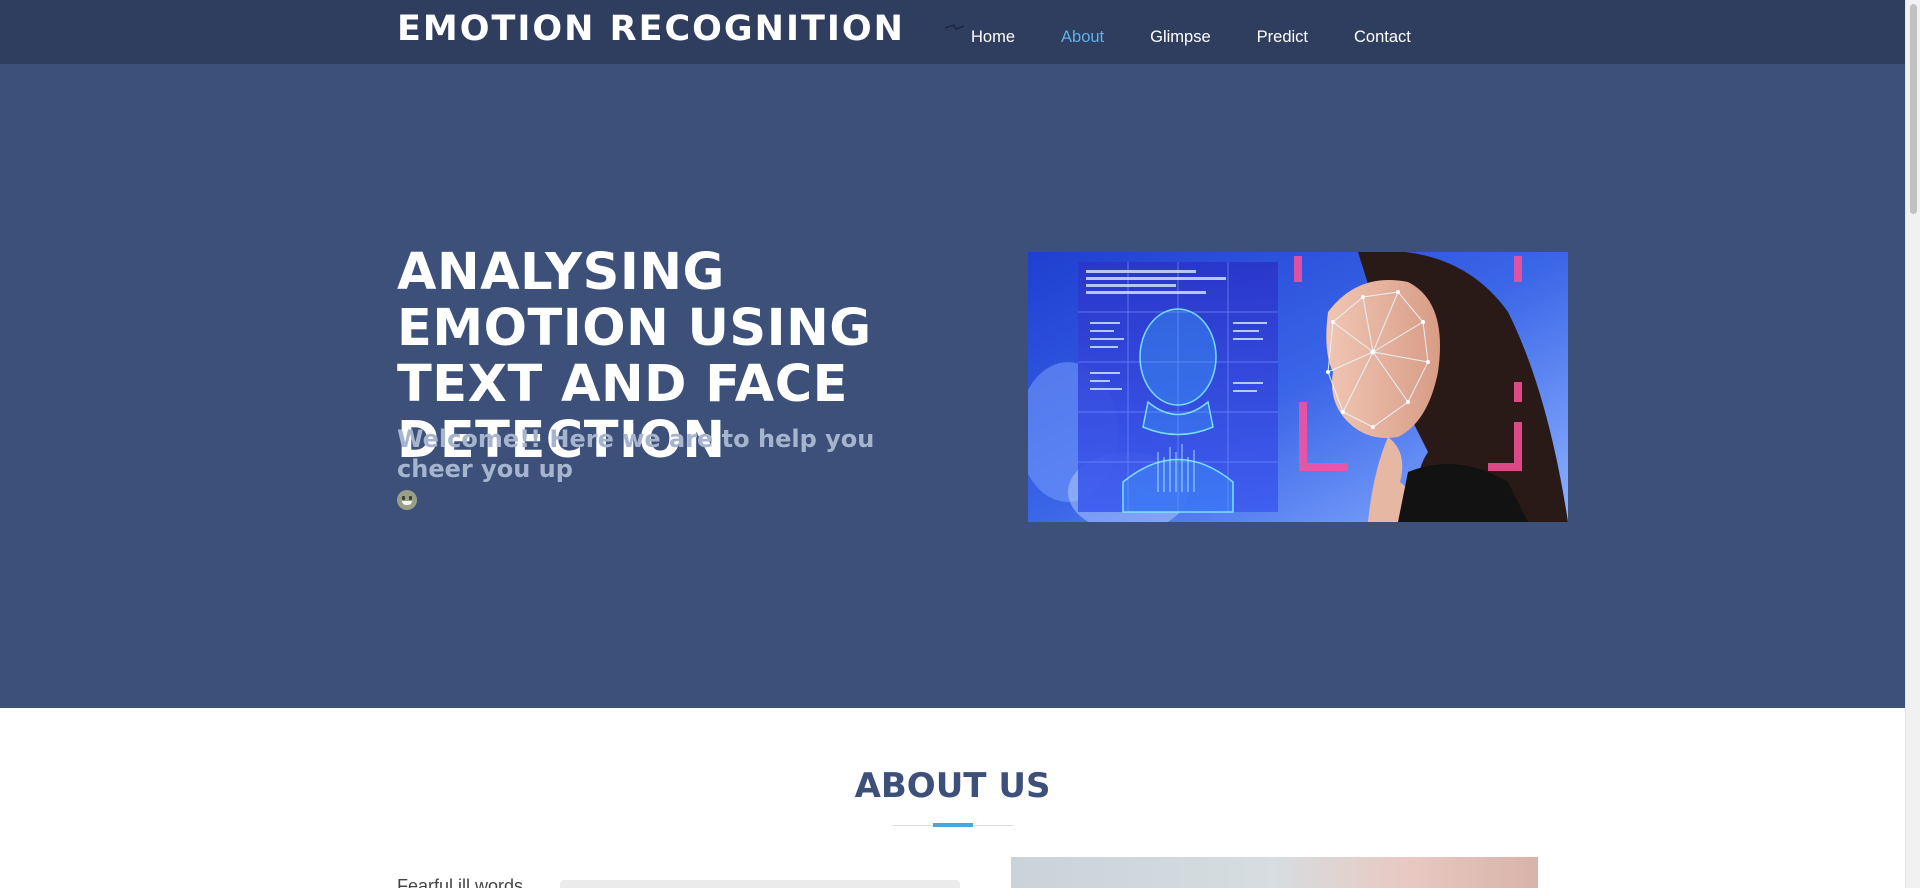  Describe the element at coordinates (1082, 32) in the screenshot. I see `nav-about: About` at that location.